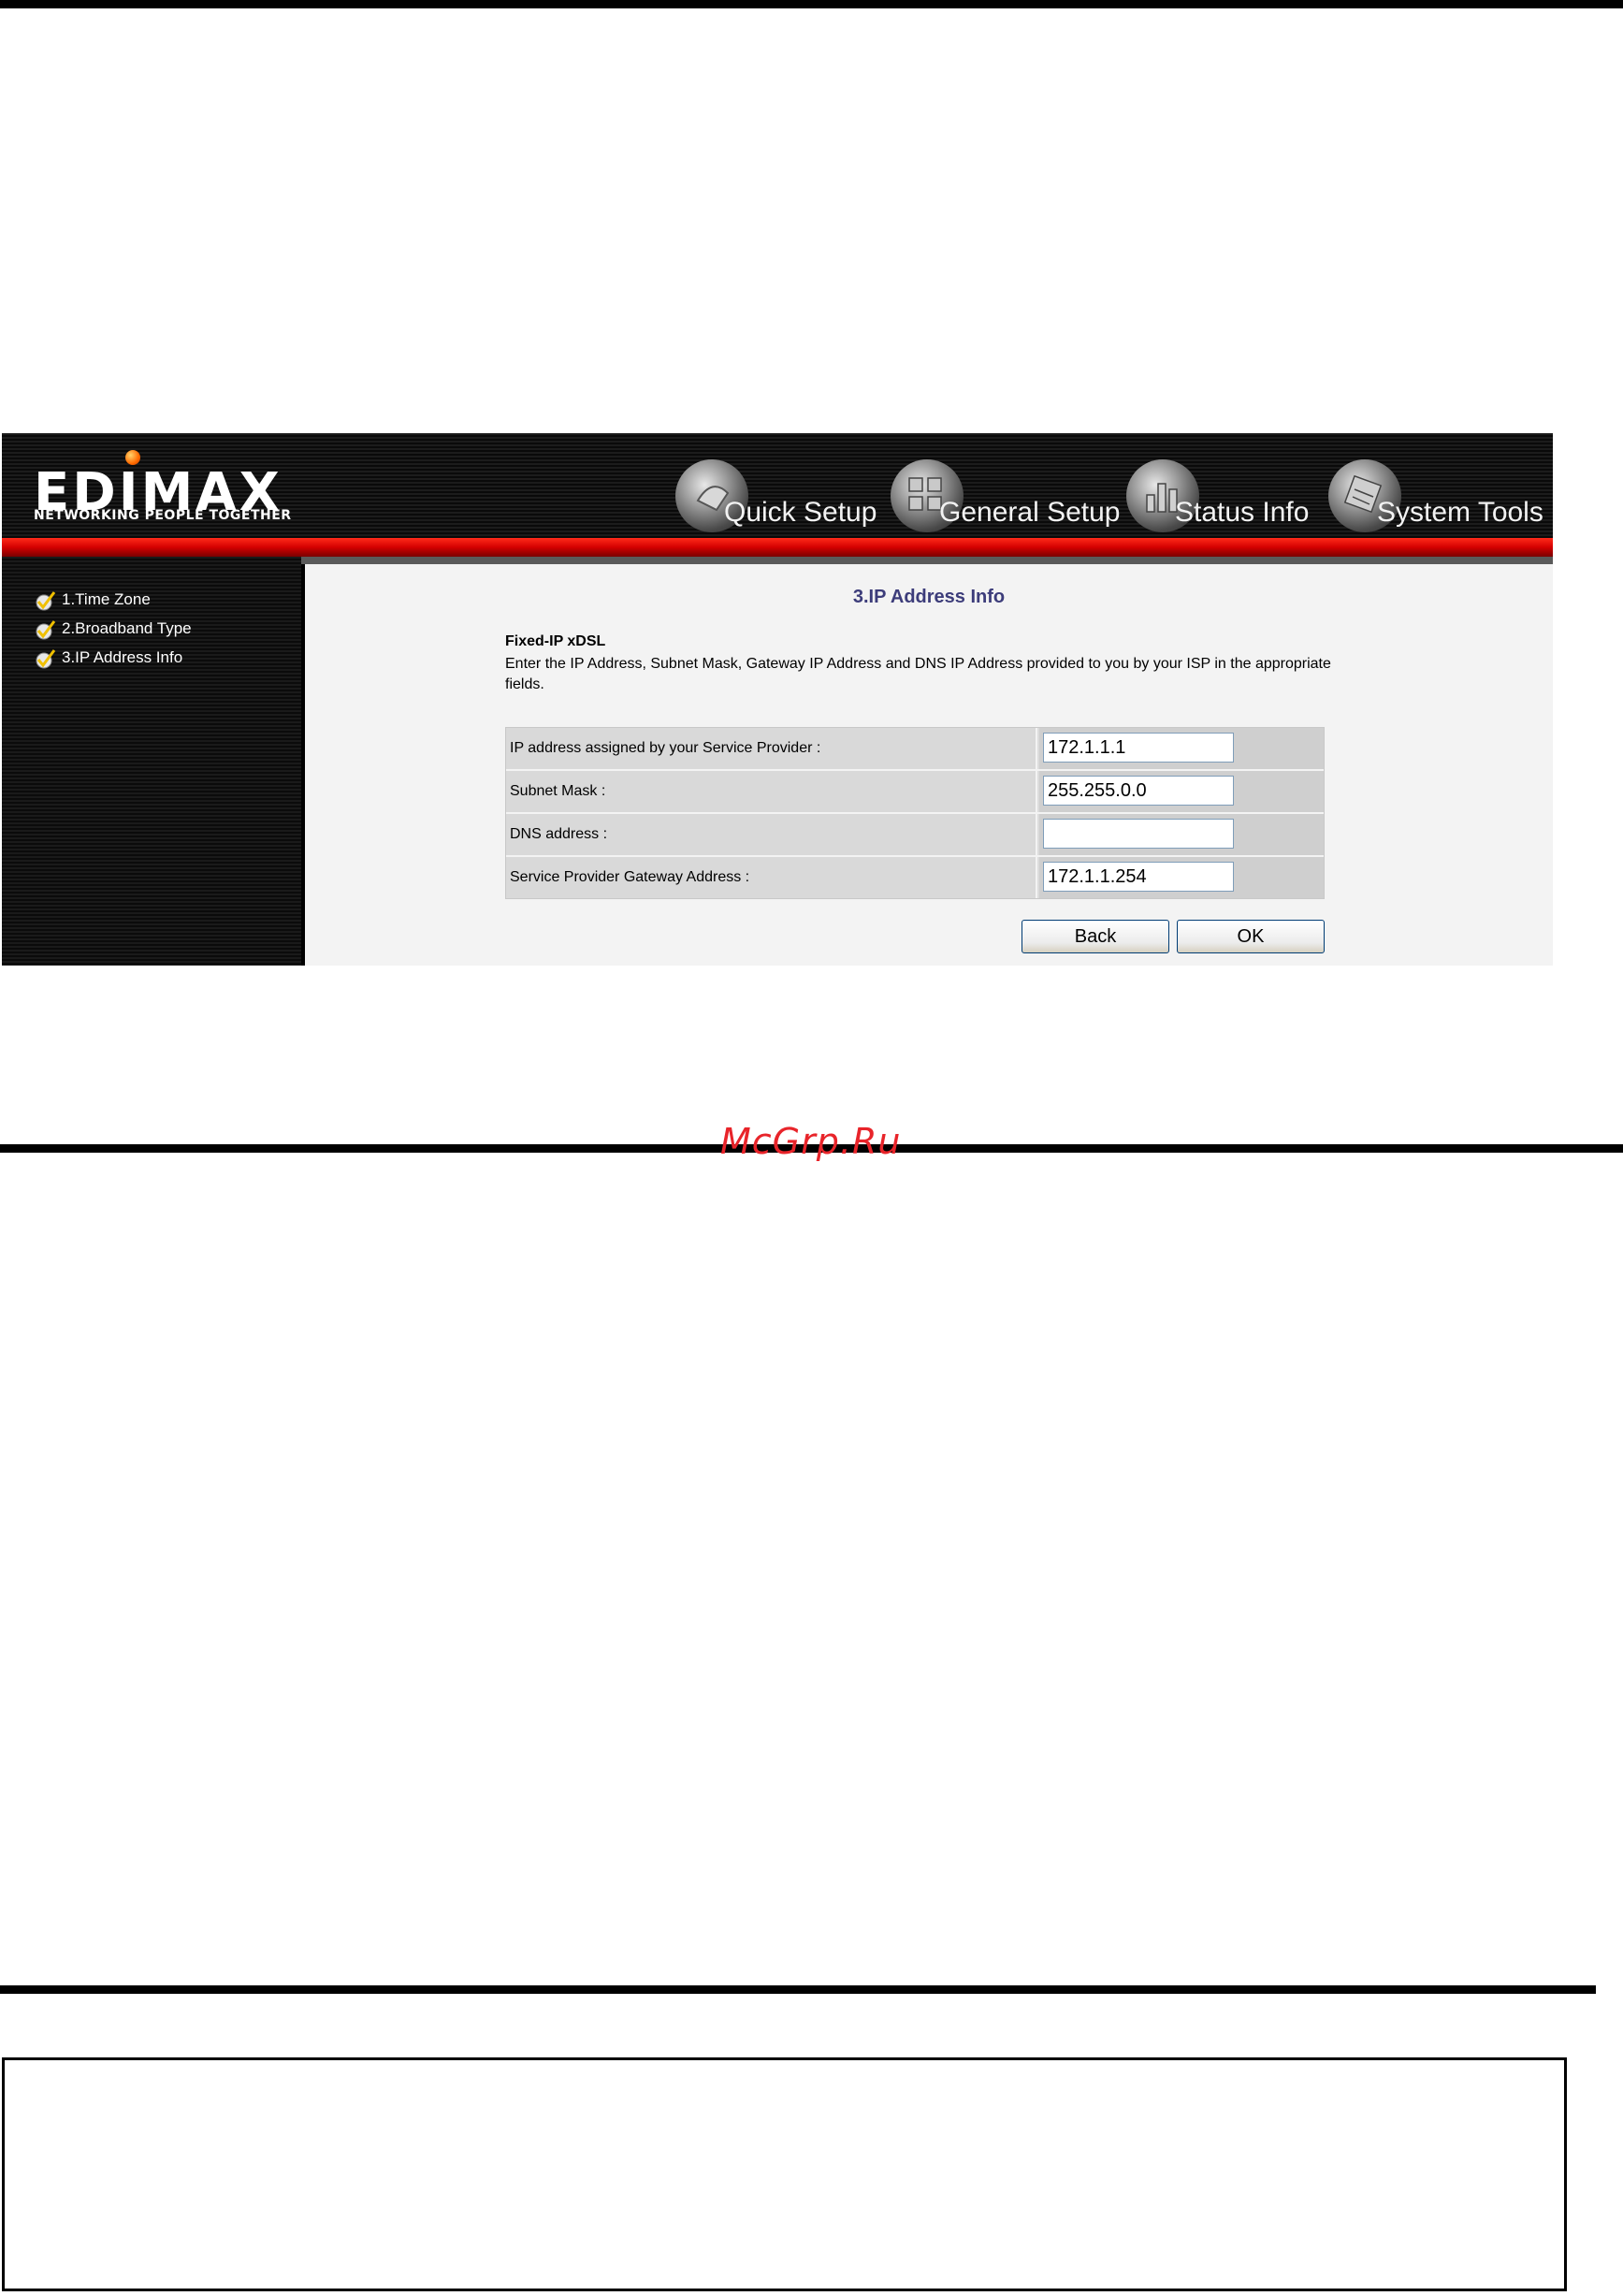  I want to click on empty-bordered-box, so click(784, 2174).